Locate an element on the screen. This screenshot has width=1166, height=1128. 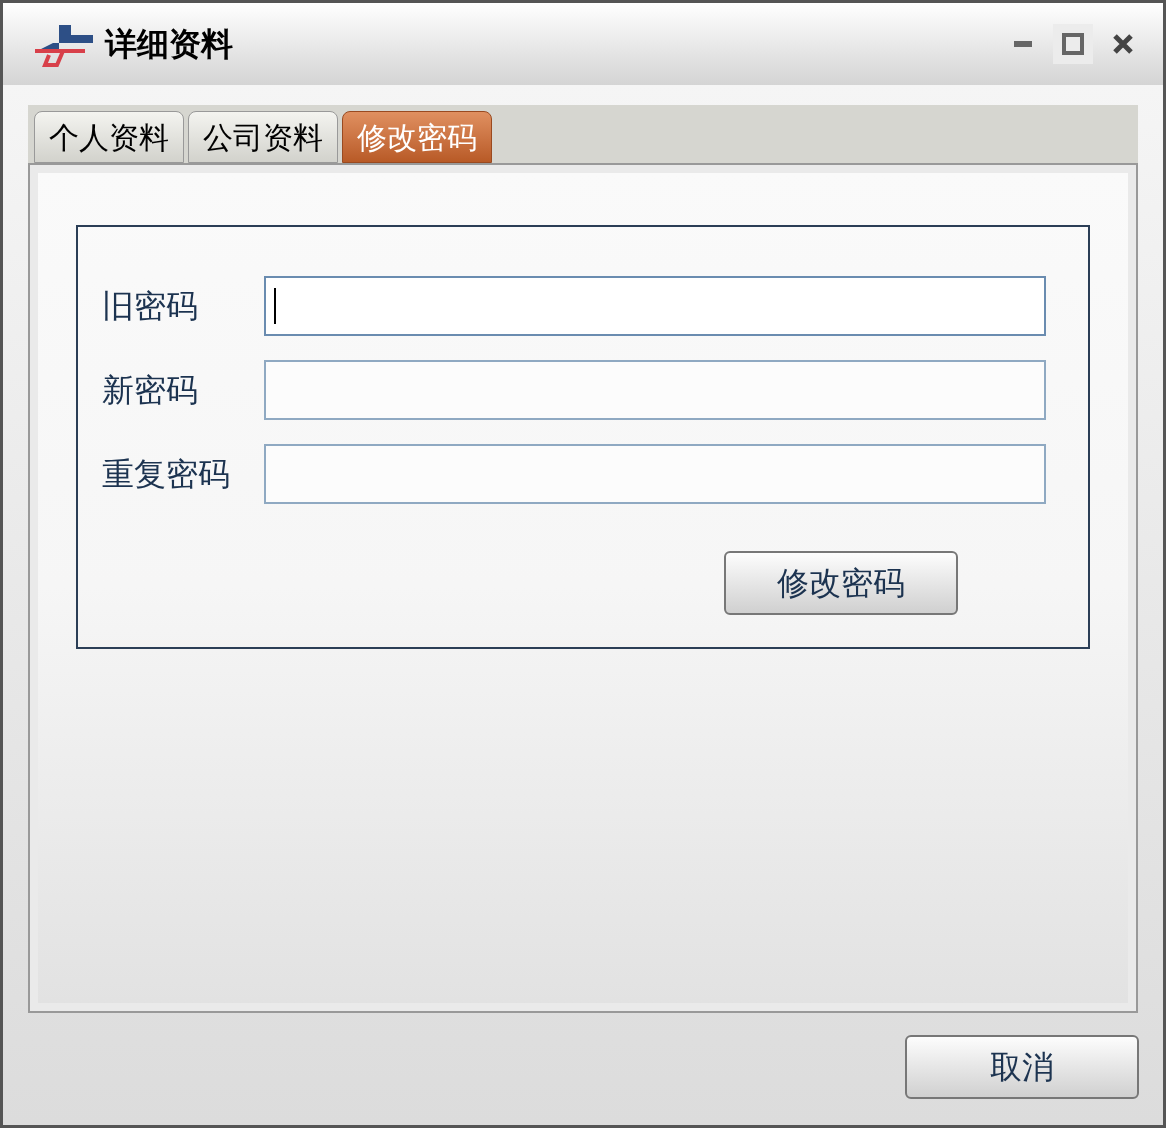
close-icon is located at coordinates (1123, 44).